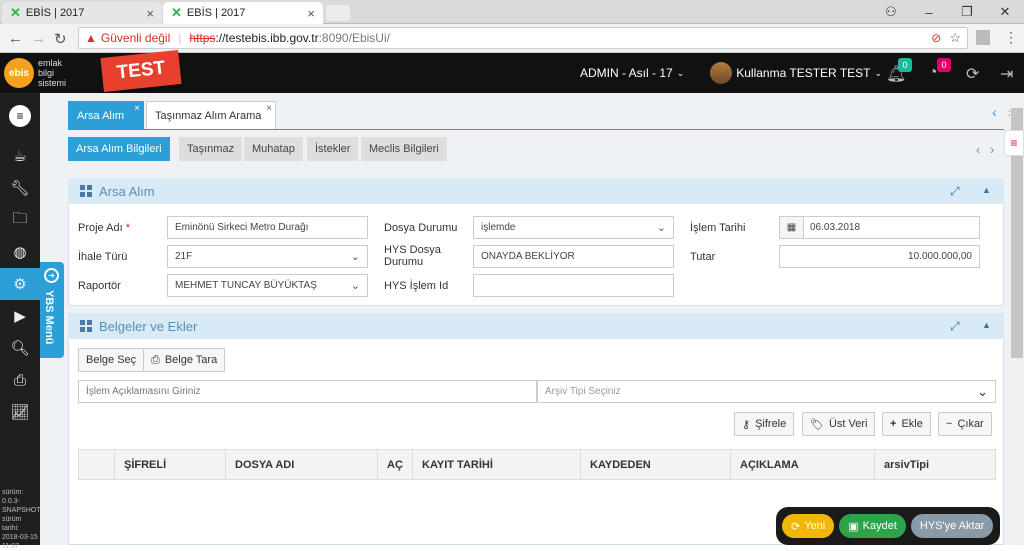 This screenshot has height=551, width=1024. What do you see at coordinates (955, 38) in the screenshot?
I see `star-icon: ☆` at bounding box center [955, 38].